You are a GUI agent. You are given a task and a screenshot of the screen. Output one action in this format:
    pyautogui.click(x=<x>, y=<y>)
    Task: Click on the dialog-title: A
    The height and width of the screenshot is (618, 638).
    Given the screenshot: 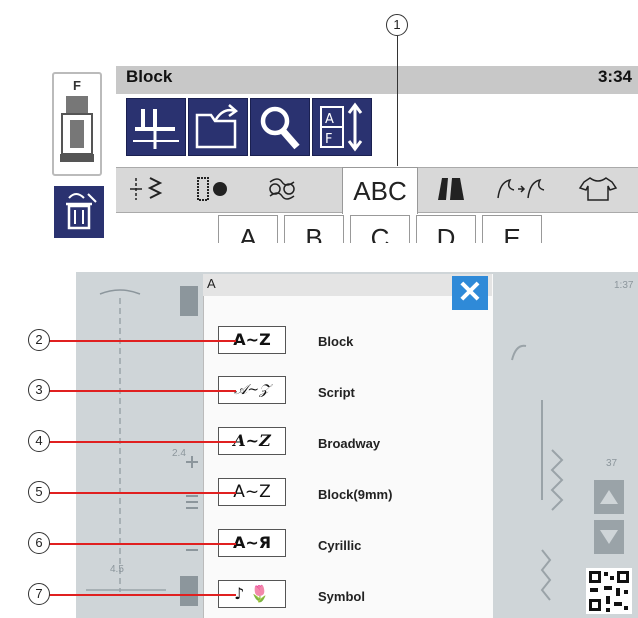 What is the action you would take?
    pyautogui.click(x=211, y=283)
    